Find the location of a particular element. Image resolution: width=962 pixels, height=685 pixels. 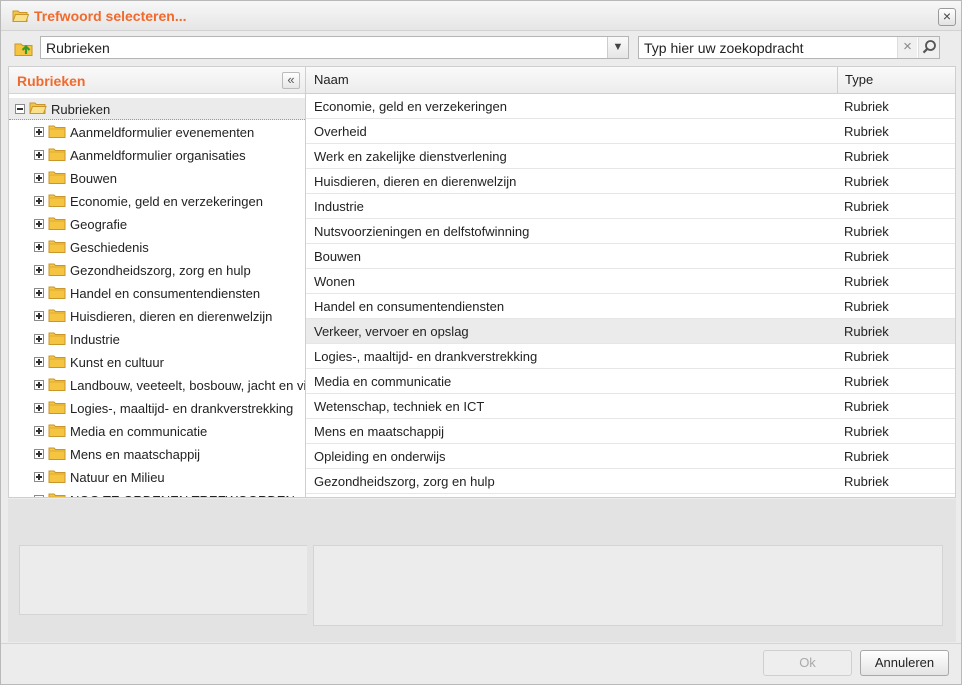

cell-naam: Gezondheidszorg, zorg en hulp is located at coordinates (404, 481).